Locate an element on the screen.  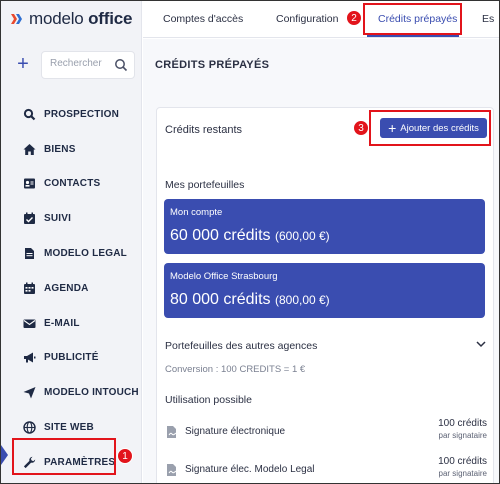
search-box is located at coordinates (88, 65).